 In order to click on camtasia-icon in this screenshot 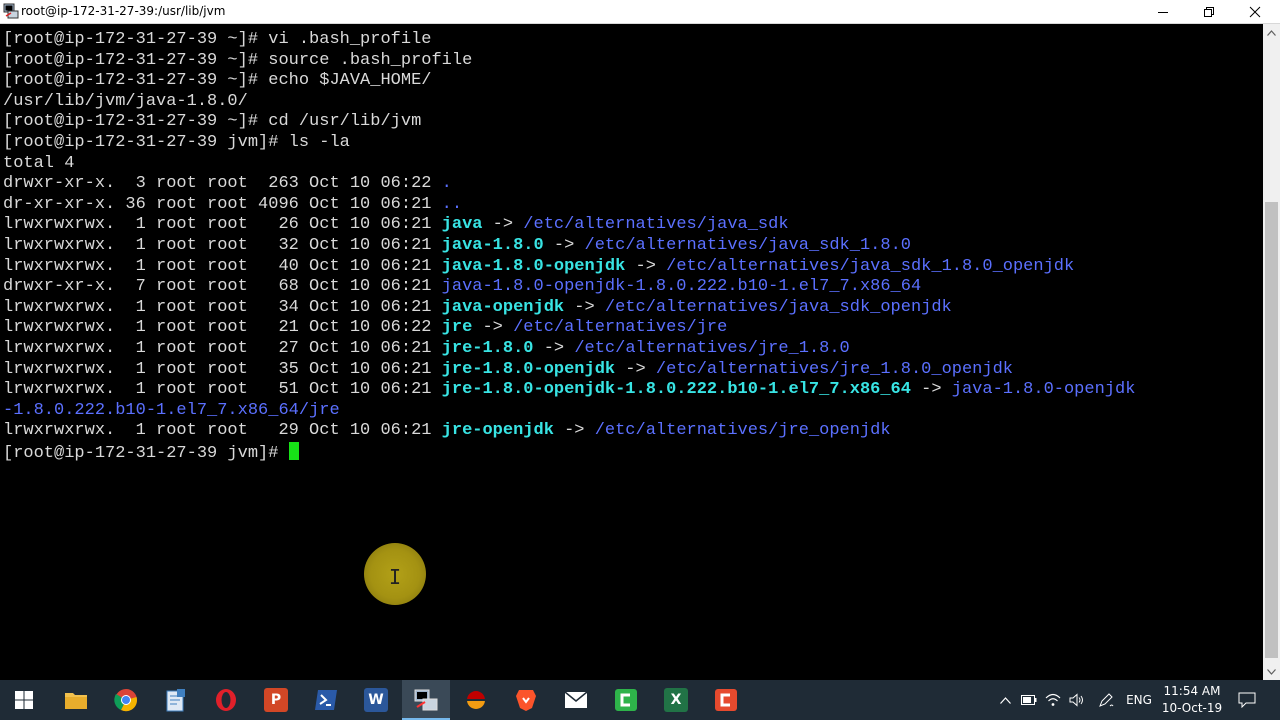, I will do `click(626, 700)`.